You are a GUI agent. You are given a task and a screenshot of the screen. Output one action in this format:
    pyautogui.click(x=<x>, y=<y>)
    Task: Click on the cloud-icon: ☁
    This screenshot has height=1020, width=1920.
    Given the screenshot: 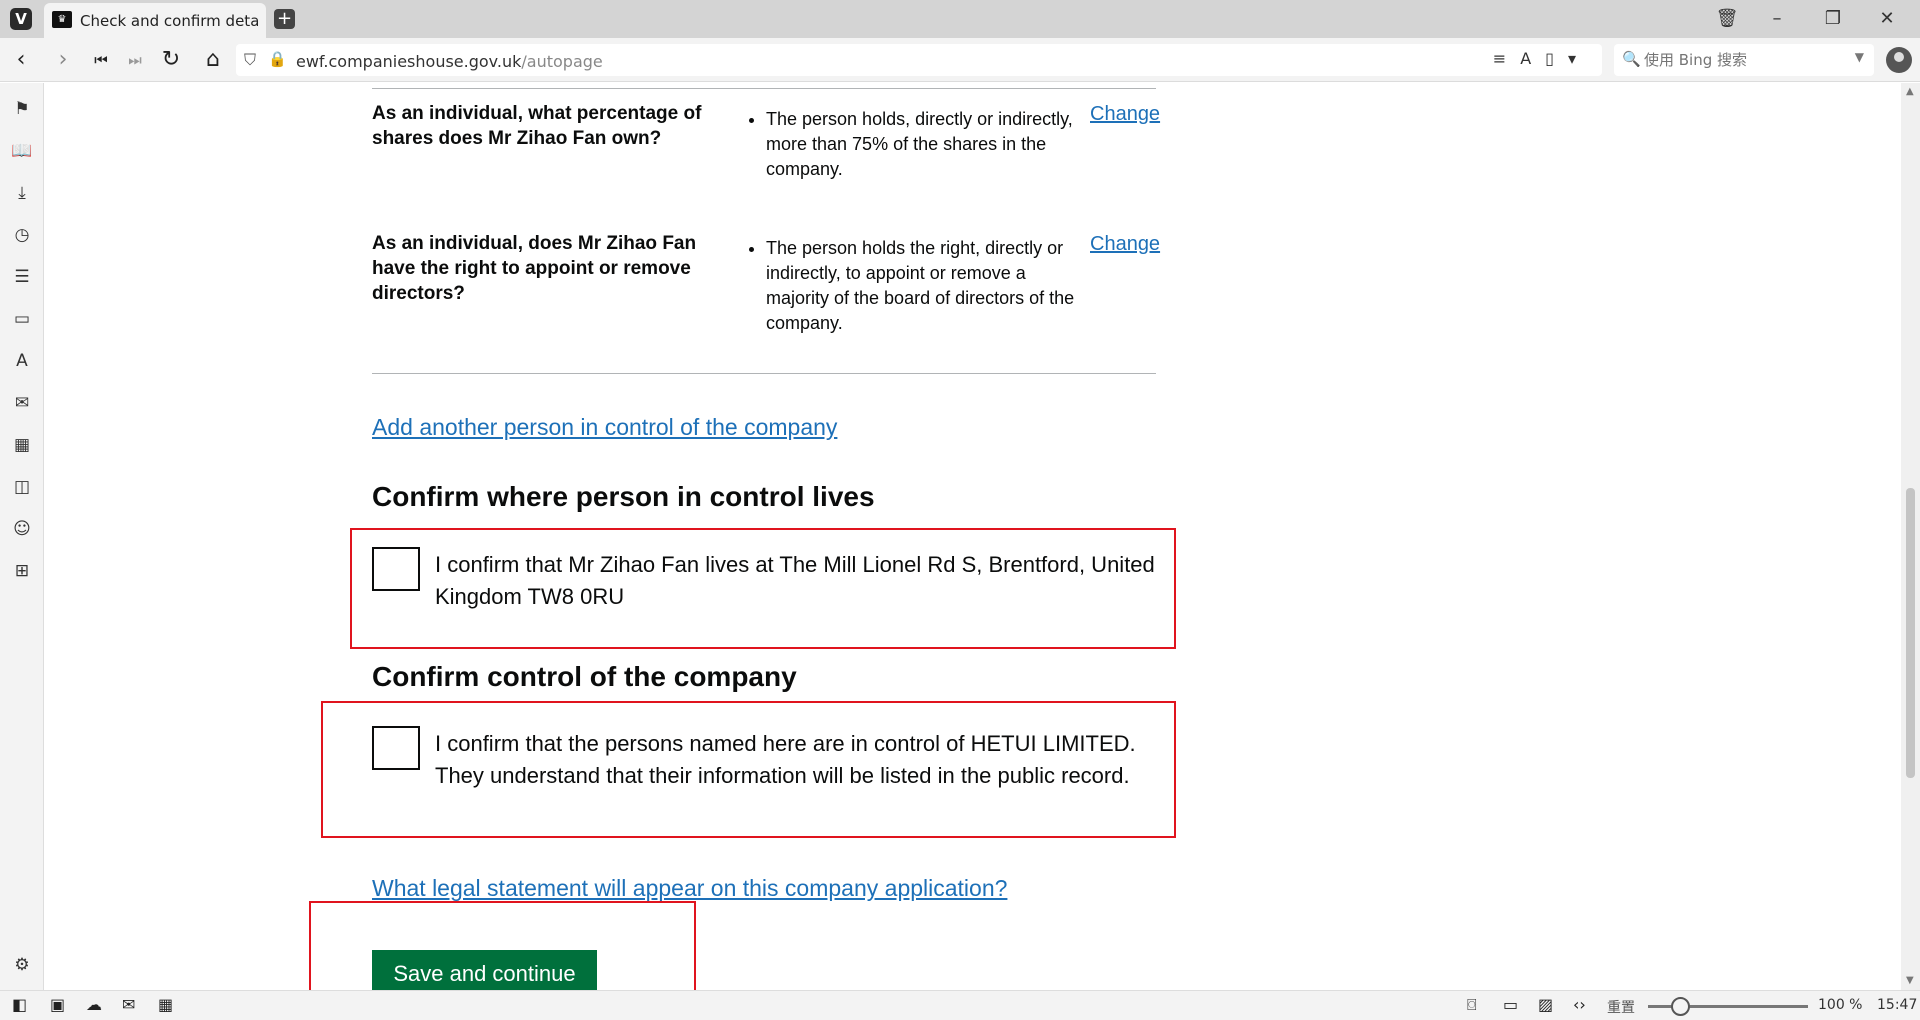 What is the action you would take?
    pyautogui.click(x=94, y=1004)
    